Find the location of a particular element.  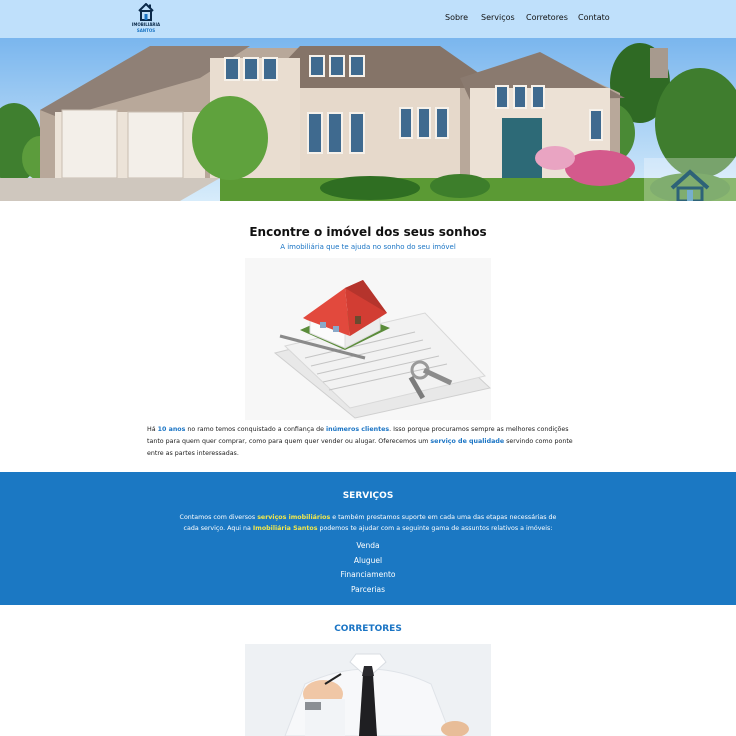

highlight-clients: inúmeros clientes is located at coordinates (357, 429).